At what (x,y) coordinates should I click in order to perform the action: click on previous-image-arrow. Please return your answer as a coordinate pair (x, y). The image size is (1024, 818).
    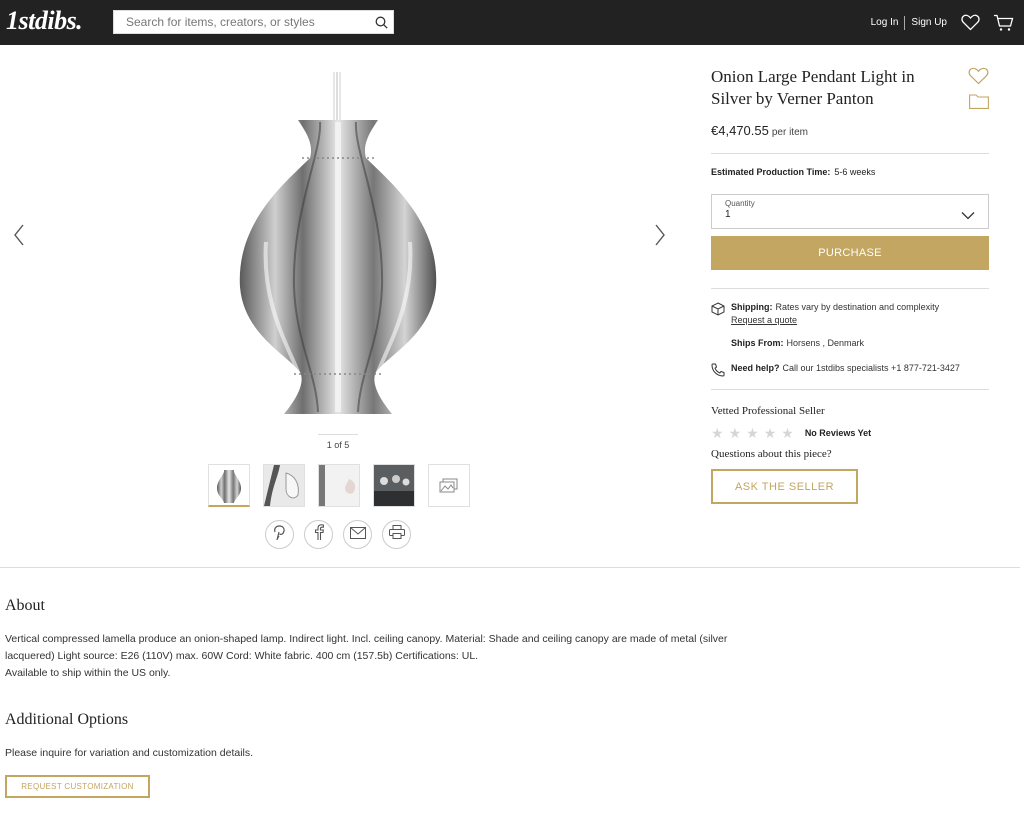
    Looking at the image, I should click on (19, 235).